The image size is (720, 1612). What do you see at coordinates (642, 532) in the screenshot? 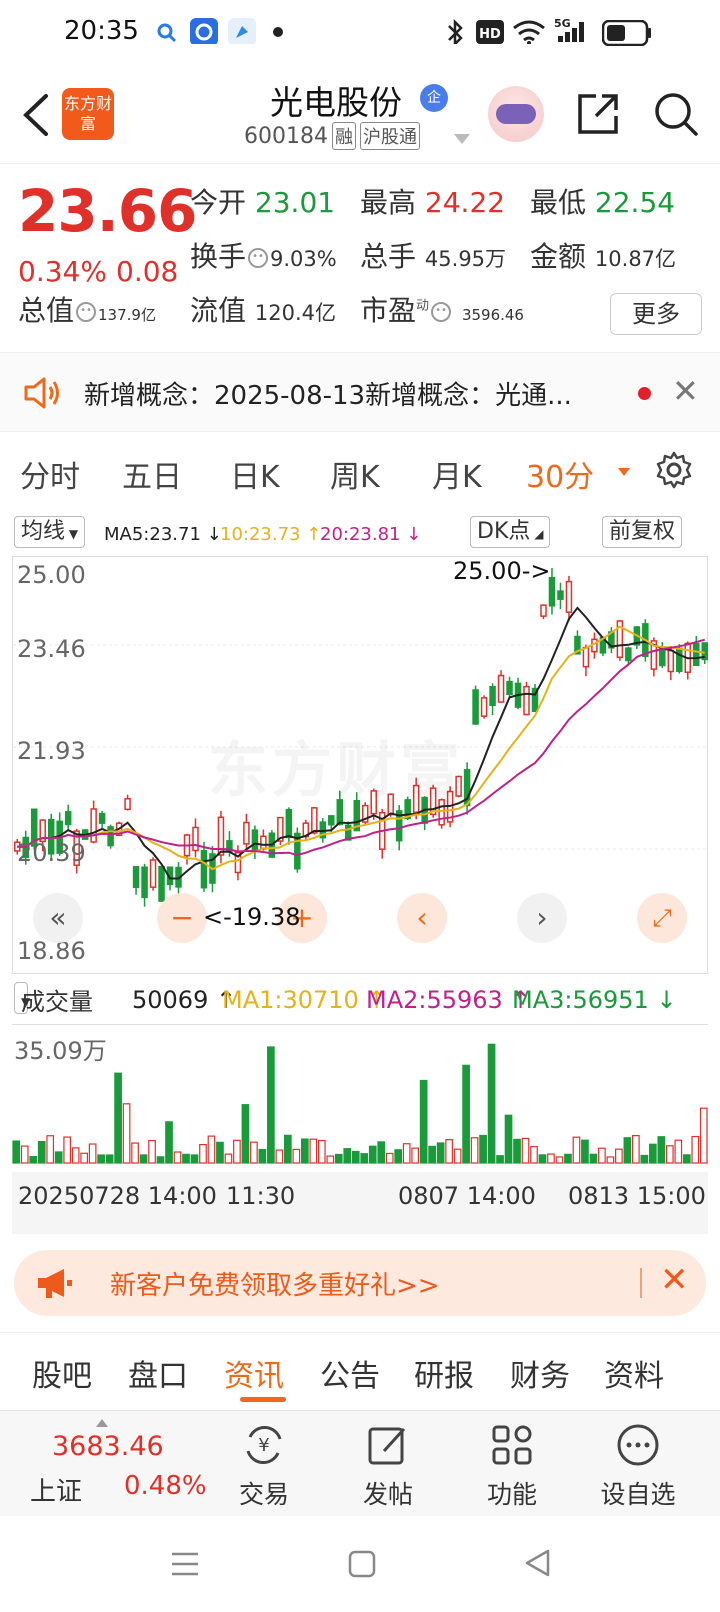
I see `adjust-button: 前复权` at bounding box center [642, 532].